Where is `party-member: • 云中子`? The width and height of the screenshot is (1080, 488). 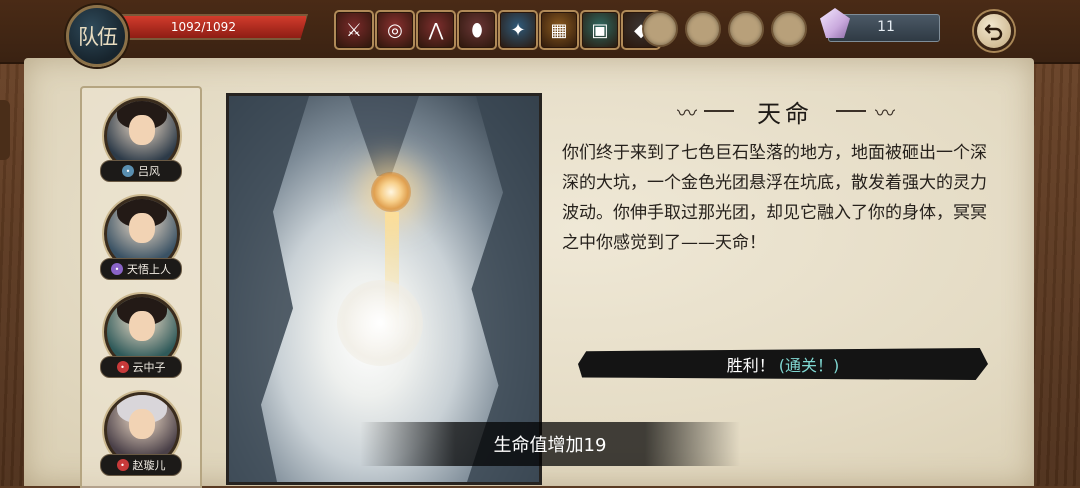
party-member: • 云中子 is located at coordinates (141, 340).